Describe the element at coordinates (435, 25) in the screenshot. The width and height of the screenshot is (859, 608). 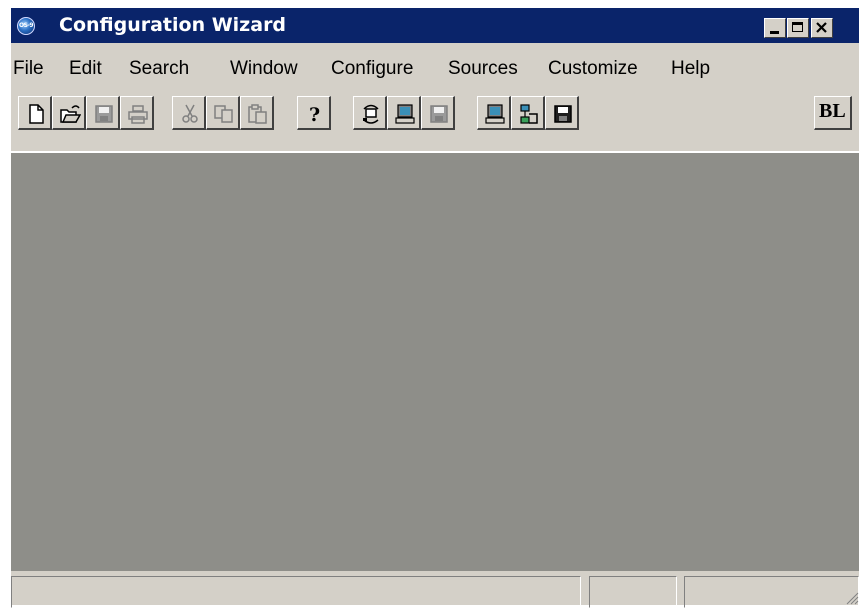
I see `title-bar: OS-9 Configuration Wizard` at that location.